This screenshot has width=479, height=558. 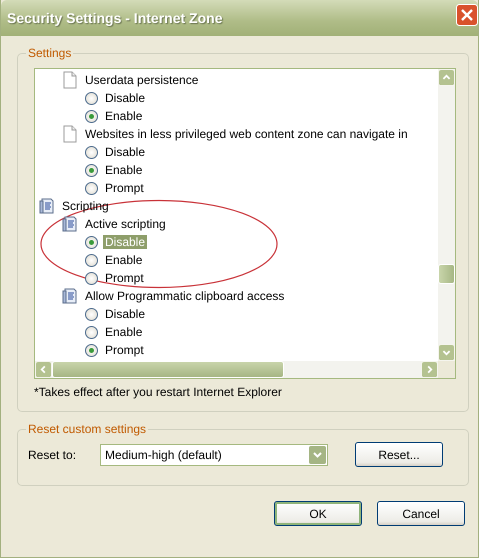 I want to click on setting-label: Userdata persistence, so click(x=142, y=80).